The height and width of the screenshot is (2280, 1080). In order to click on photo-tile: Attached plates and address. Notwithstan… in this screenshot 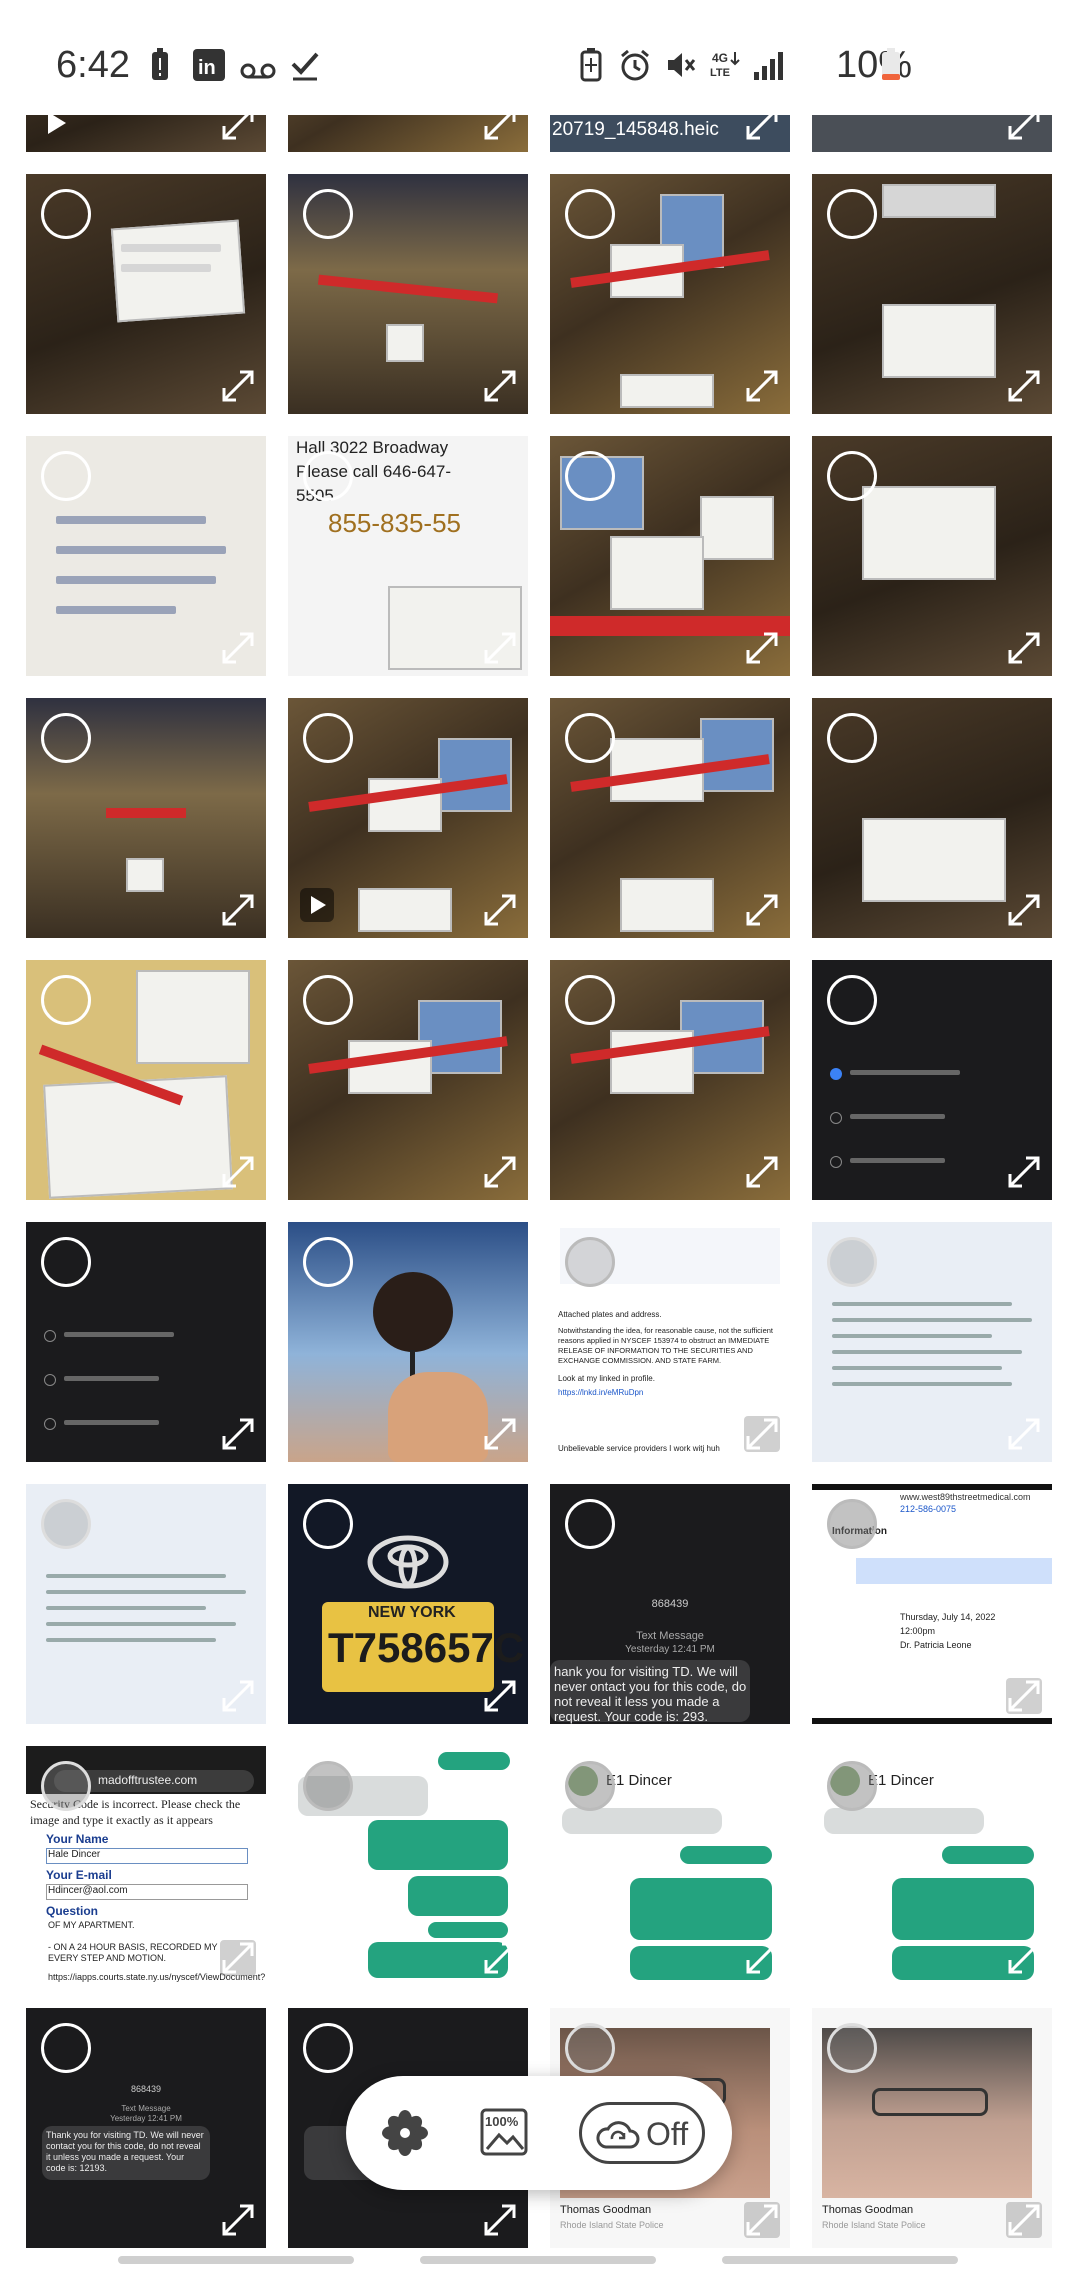, I will do `click(670, 1342)`.